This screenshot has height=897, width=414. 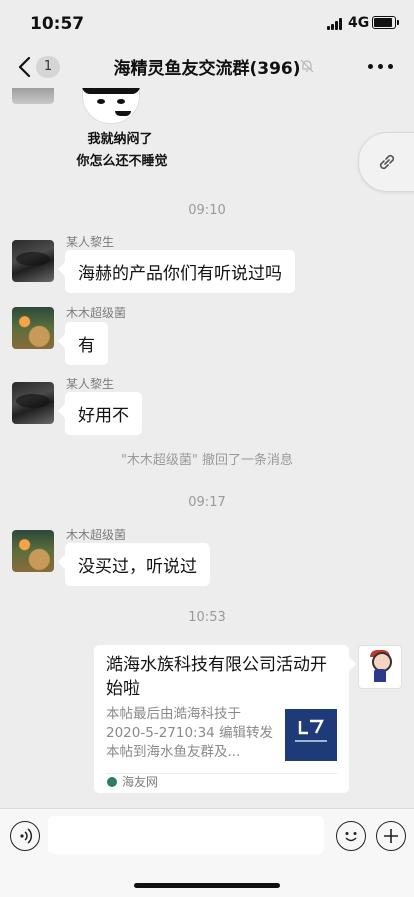 I want to click on plus-icon, so click(x=391, y=836).